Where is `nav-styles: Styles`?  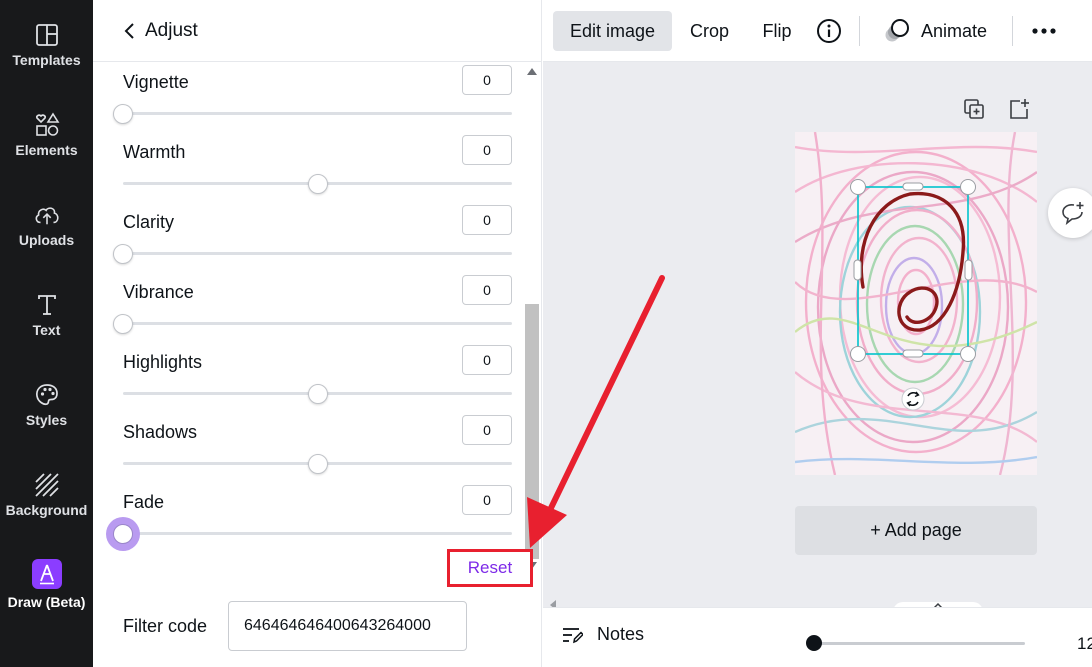
nav-styles: Styles is located at coordinates (46, 422).